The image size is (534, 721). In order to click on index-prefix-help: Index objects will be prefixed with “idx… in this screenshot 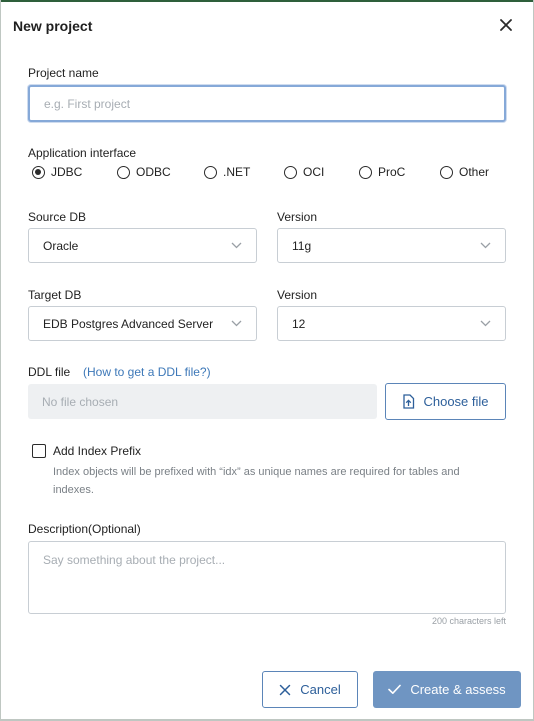, I will do `click(256, 481)`.